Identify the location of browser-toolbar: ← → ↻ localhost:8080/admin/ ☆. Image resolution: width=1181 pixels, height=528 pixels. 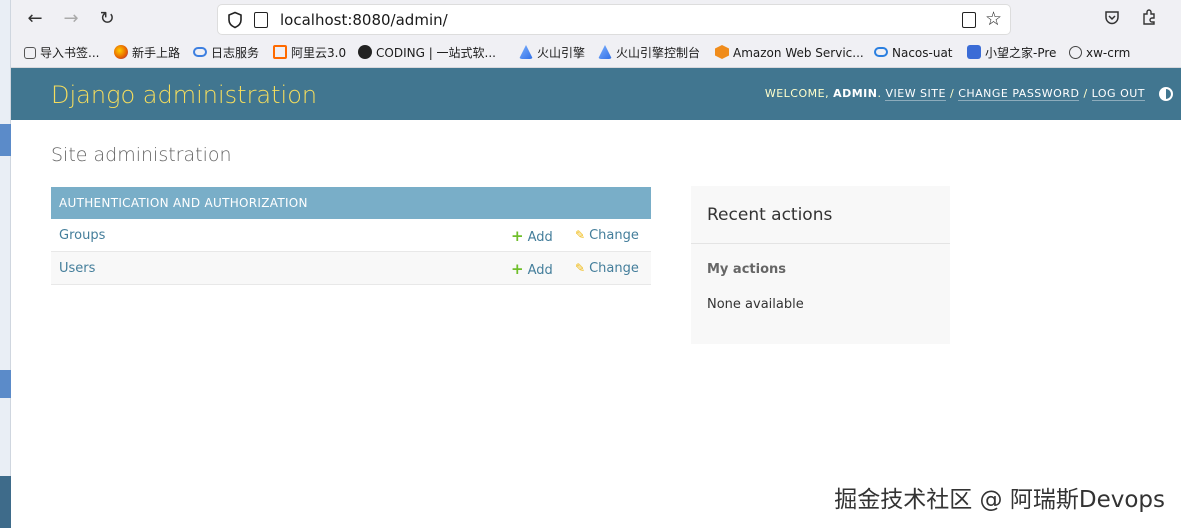
(596, 19).